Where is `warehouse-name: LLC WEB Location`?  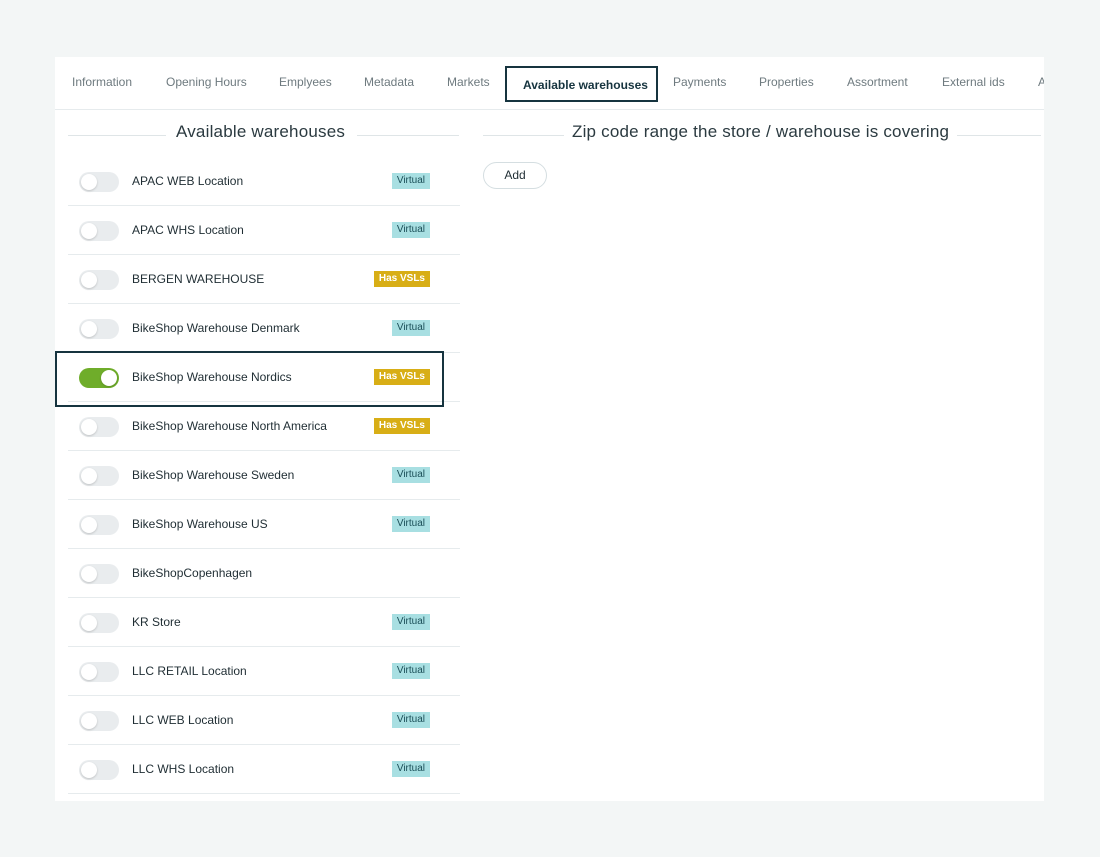 warehouse-name: LLC WEB Location is located at coordinates (183, 720).